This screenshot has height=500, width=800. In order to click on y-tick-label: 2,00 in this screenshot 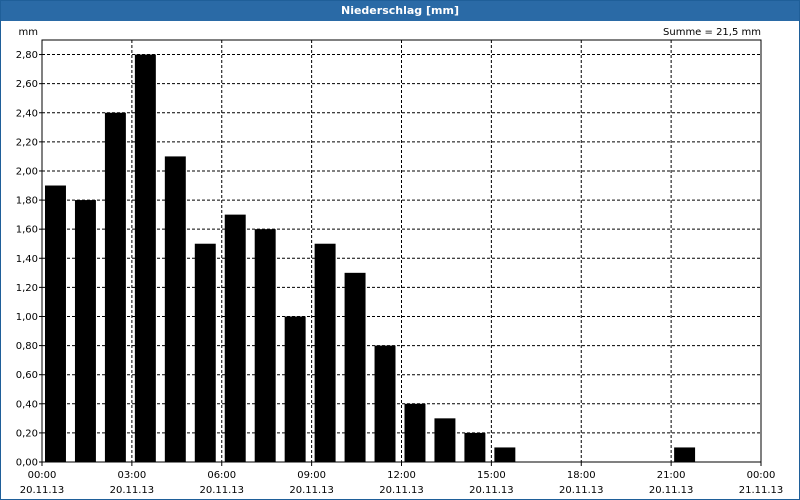, I will do `click(27, 171)`.